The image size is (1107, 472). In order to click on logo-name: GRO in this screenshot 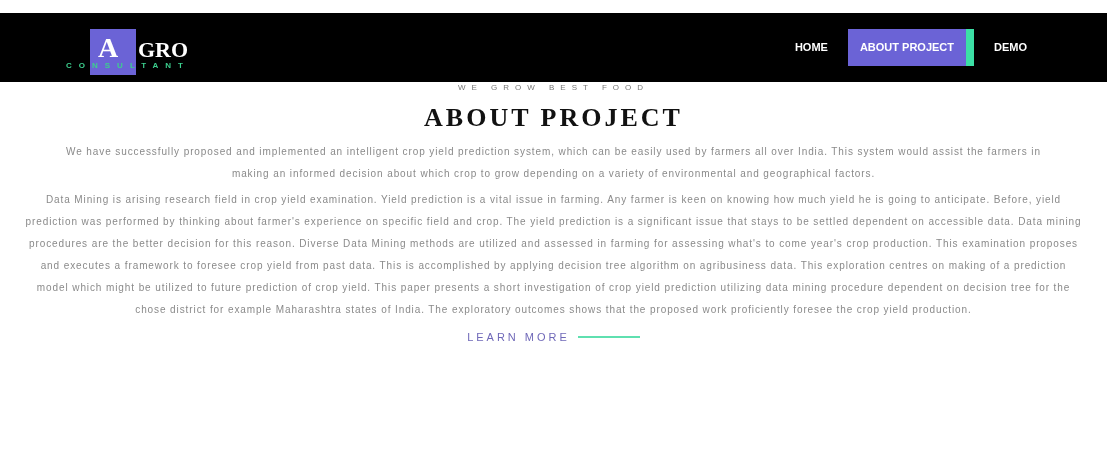, I will do `click(163, 49)`.